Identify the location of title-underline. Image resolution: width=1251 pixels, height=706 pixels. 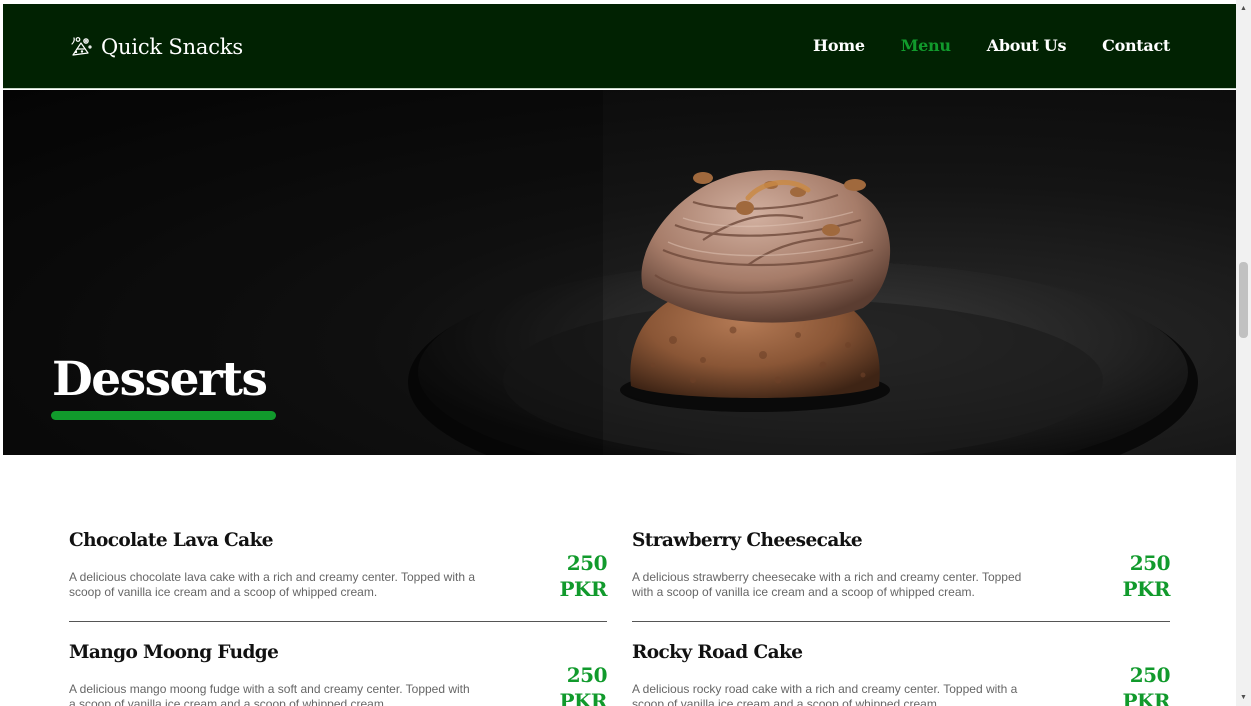
(163, 415).